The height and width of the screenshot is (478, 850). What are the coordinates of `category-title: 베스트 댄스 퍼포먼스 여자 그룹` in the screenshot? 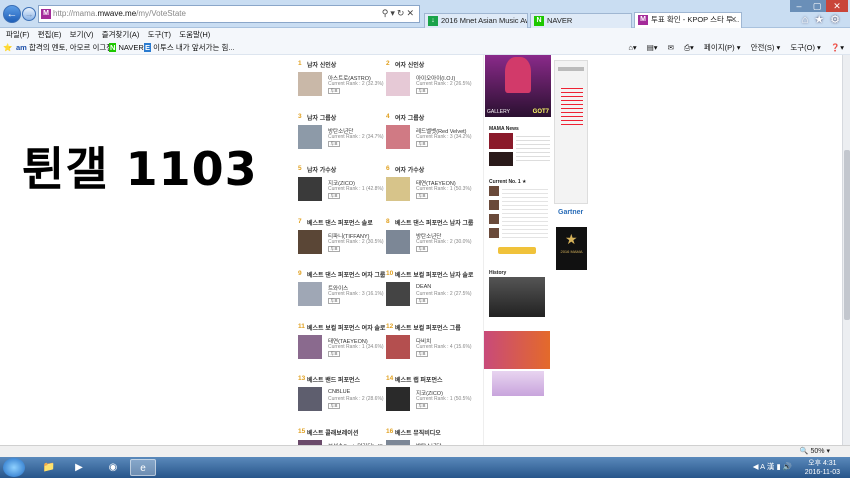 It's located at (346, 276).